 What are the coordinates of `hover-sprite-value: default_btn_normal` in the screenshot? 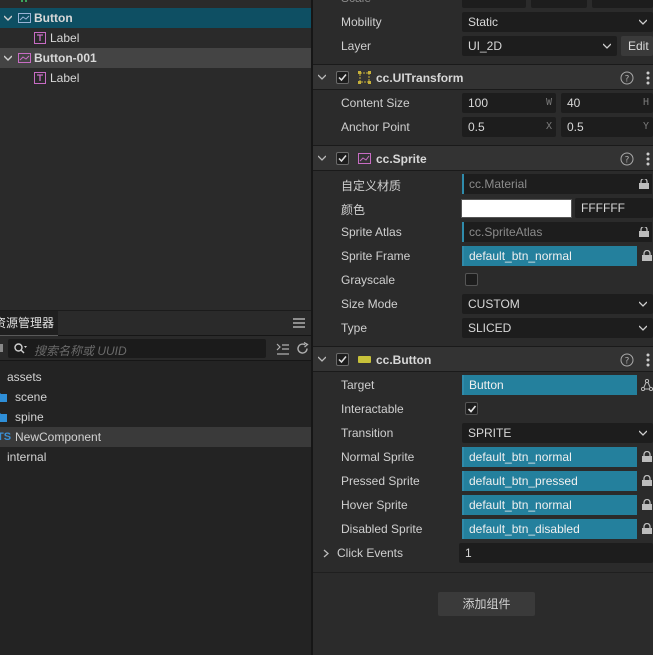 It's located at (520, 505).